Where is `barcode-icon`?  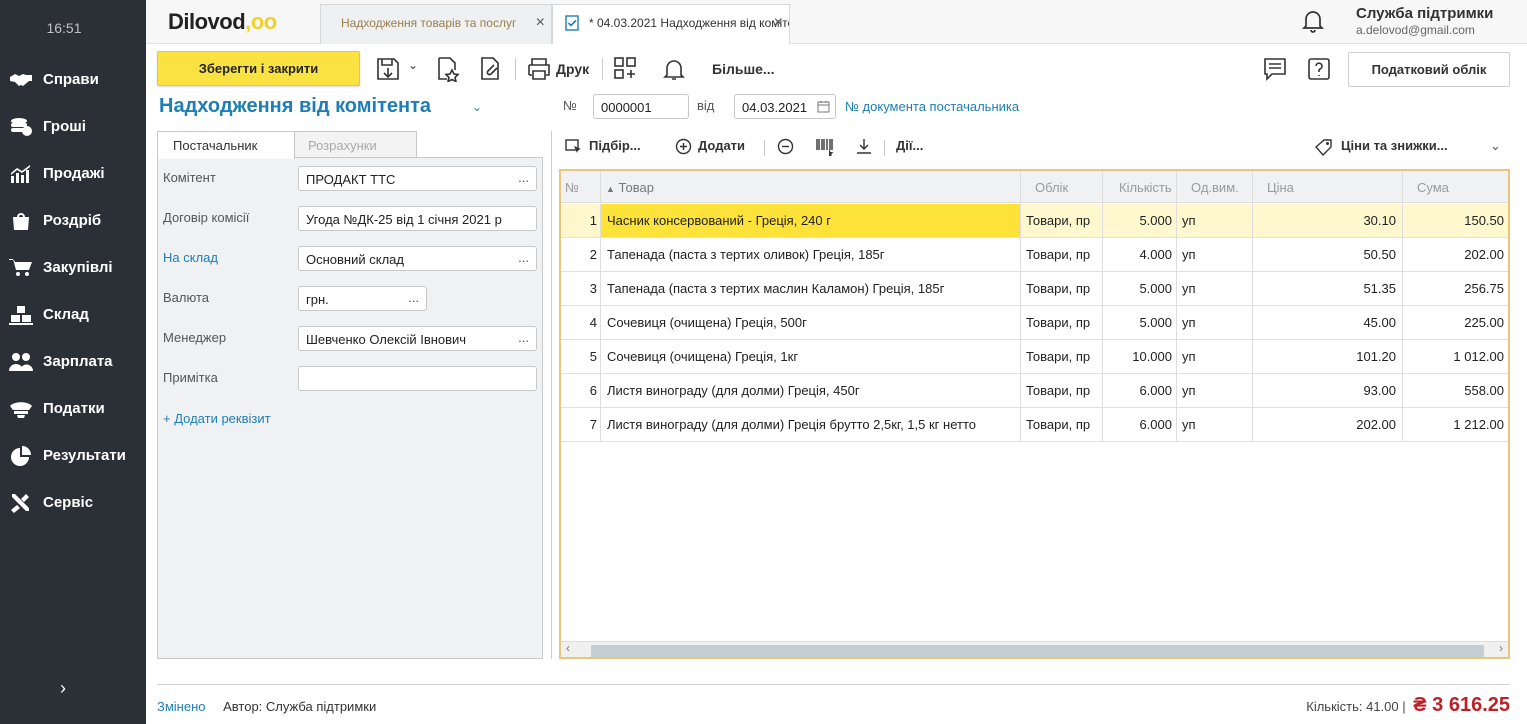 barcode-icon is located at coordinates (825, 146).